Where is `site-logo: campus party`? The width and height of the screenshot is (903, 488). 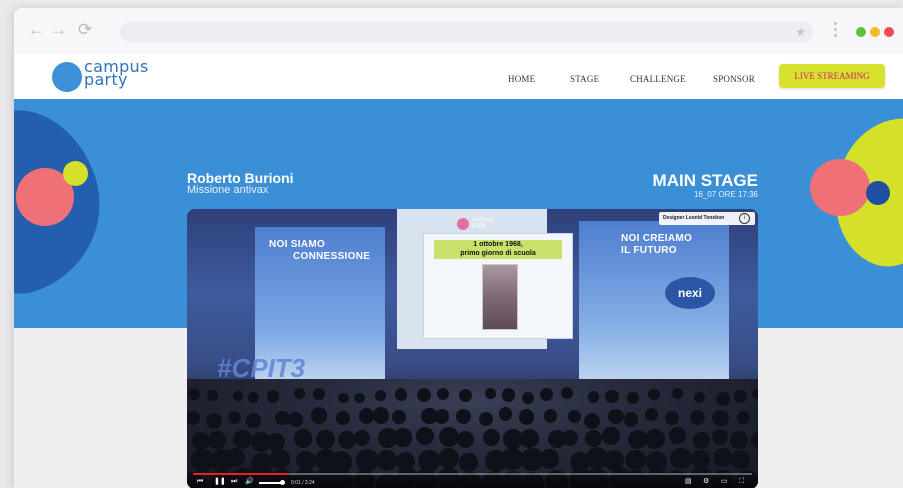
site-logo: campus party is located at coordinates (116, 73).